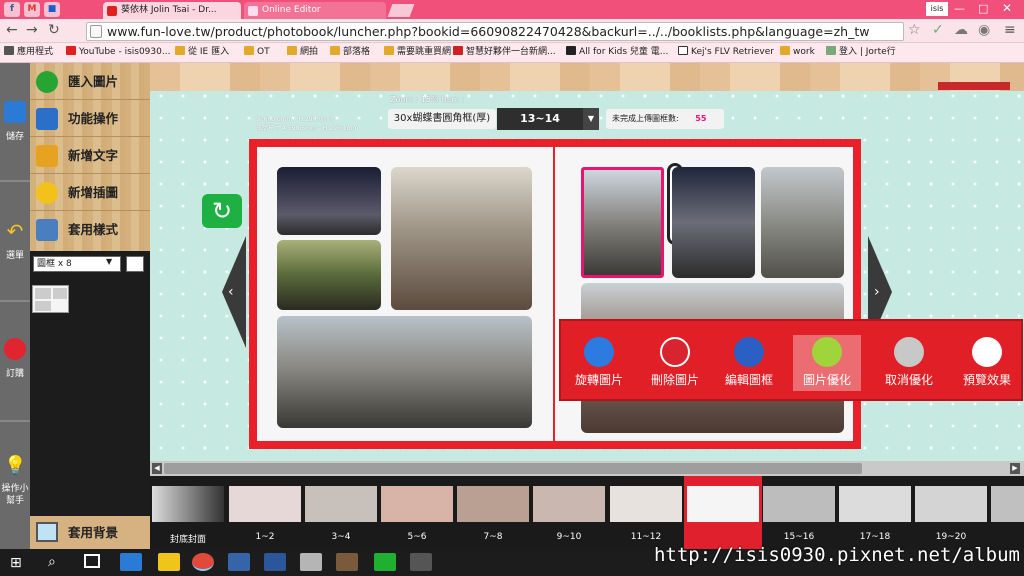  I want to click on photo-frame-selected, so click(622, 222).